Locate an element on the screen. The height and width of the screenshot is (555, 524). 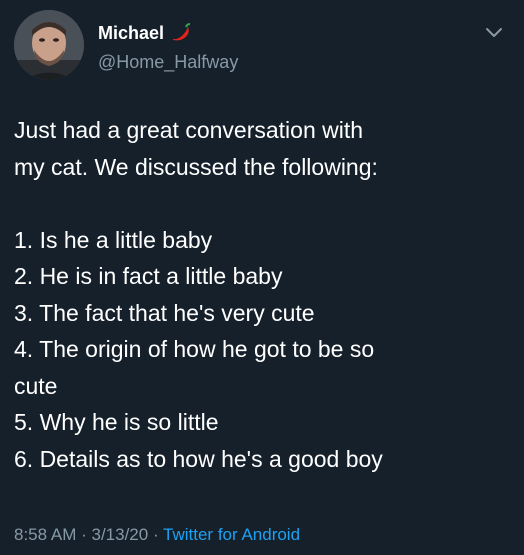
author-display-name: Michael is located at coordinates (131, 33).